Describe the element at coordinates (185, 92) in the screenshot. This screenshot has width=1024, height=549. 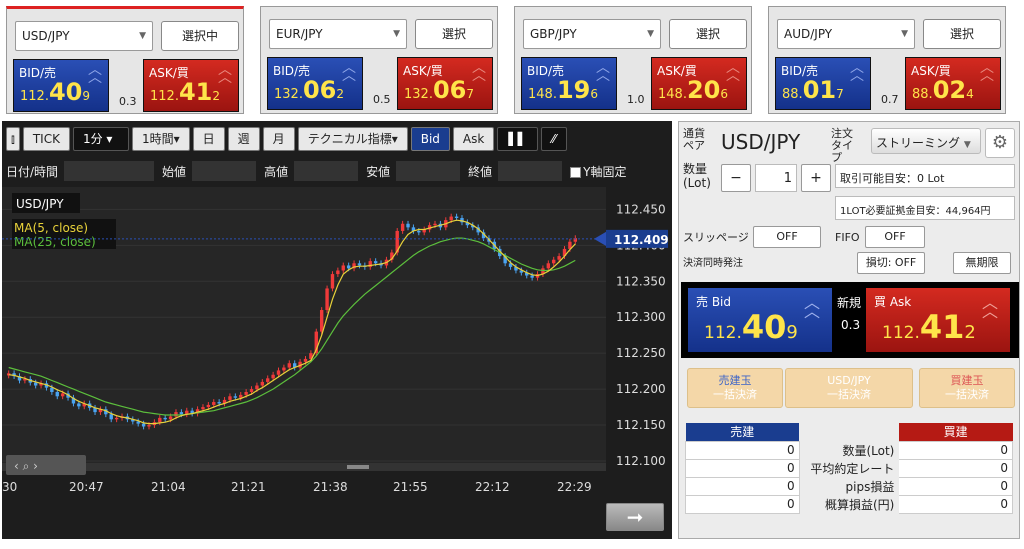
I see `ask-price: 112.412` at that location.